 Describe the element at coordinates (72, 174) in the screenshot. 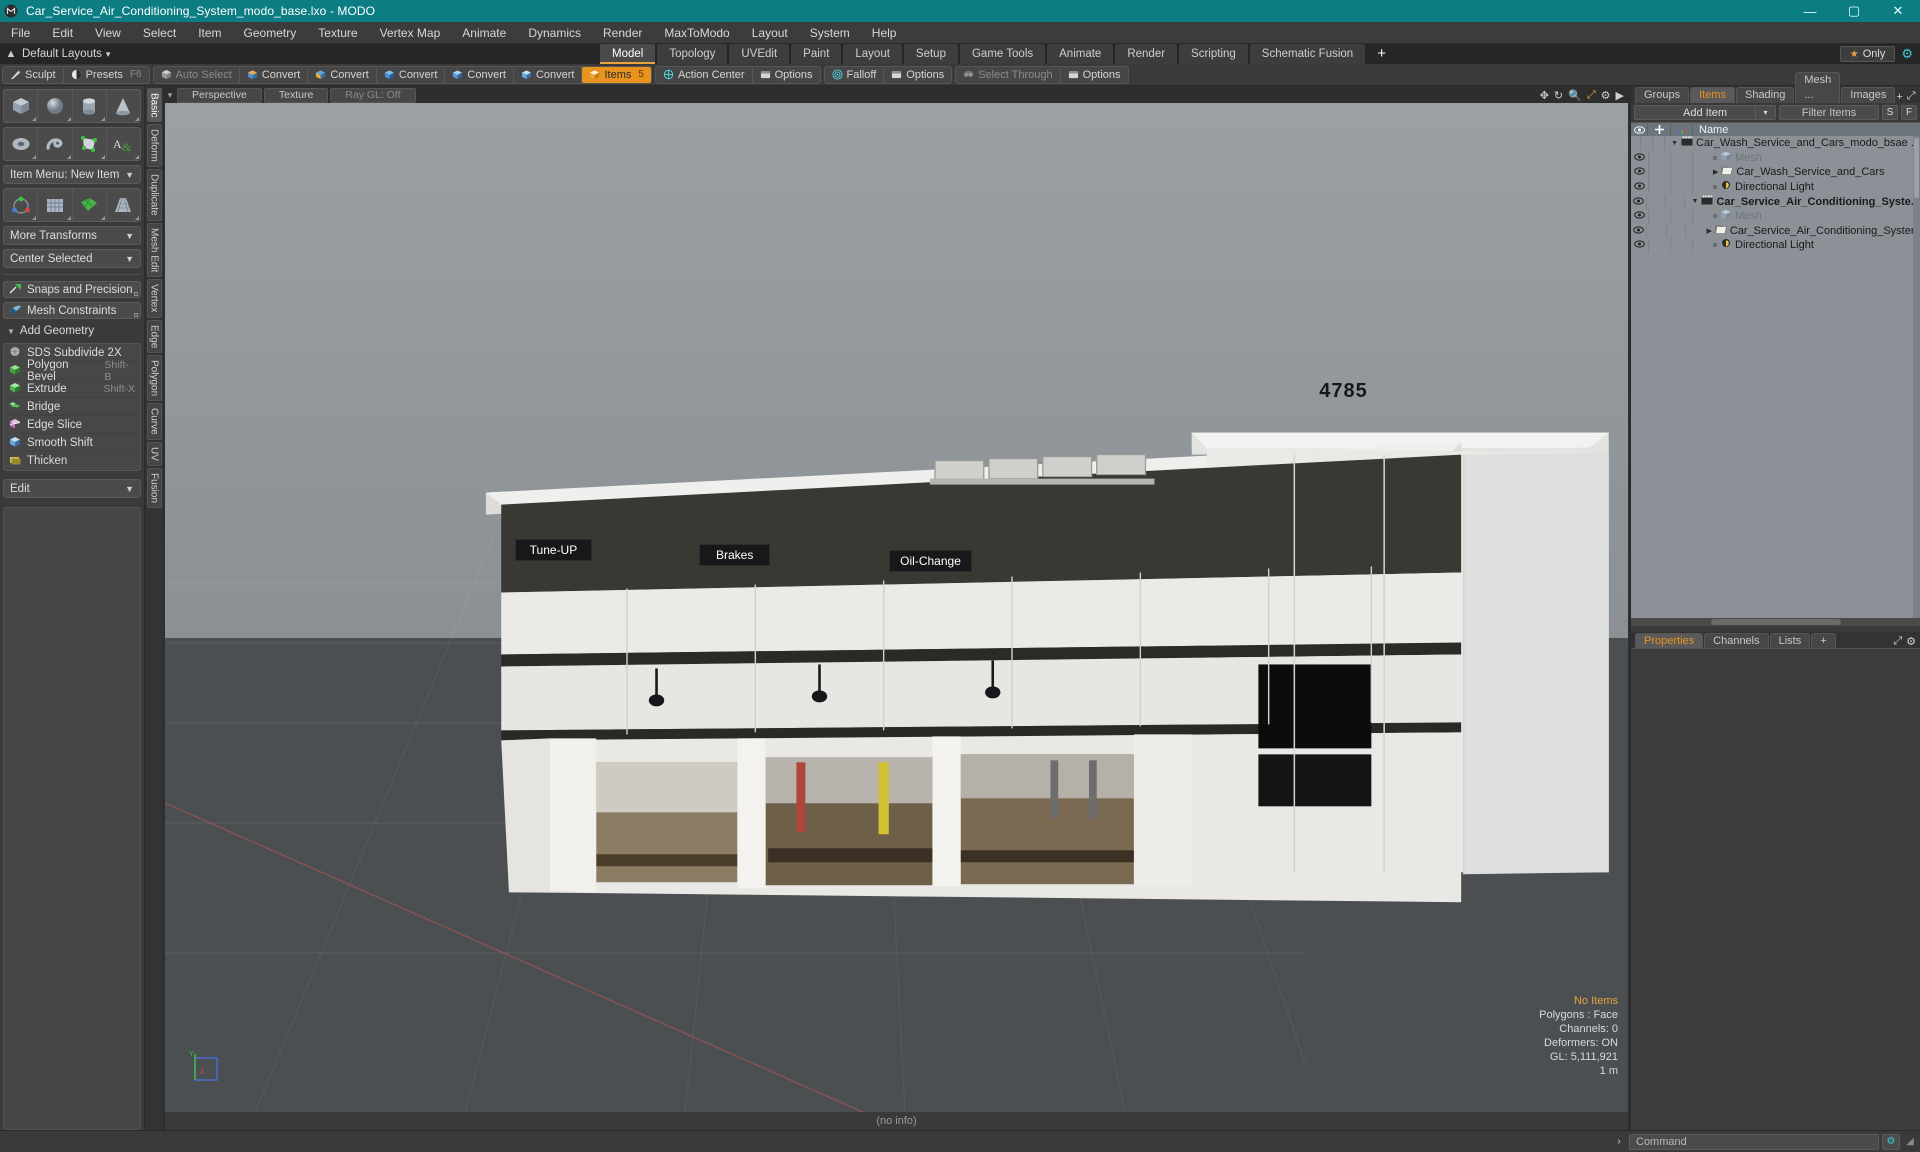

I see `item-menu-dropdown: Item Menu: New Item ▼` at that location.